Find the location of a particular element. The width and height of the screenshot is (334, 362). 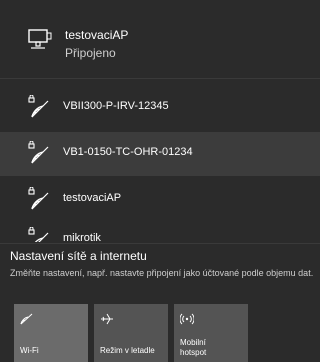

mobile-hotspot-tile: Mobilní hotspot is located at coordinates (211, 333).